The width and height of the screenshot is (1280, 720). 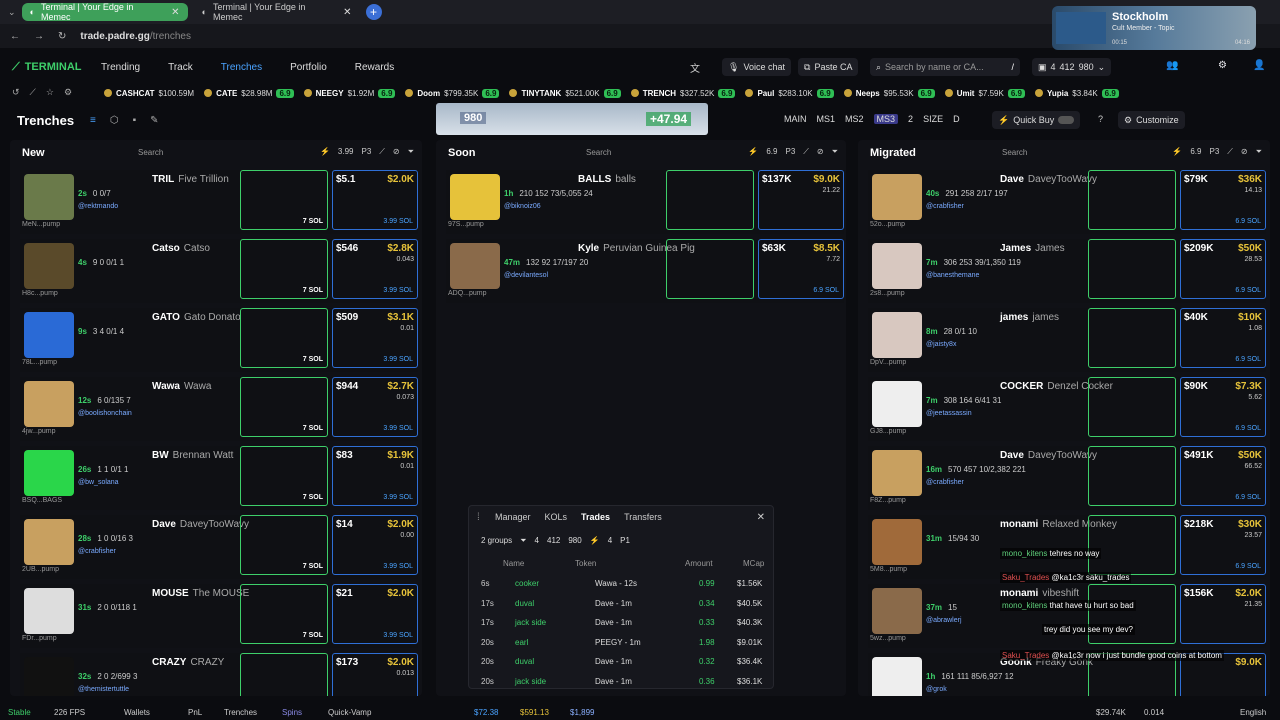 I want to click on trade-row: 20s jack side Dave - 1m 0.36 $36.1K, so click(x=624, y=682).